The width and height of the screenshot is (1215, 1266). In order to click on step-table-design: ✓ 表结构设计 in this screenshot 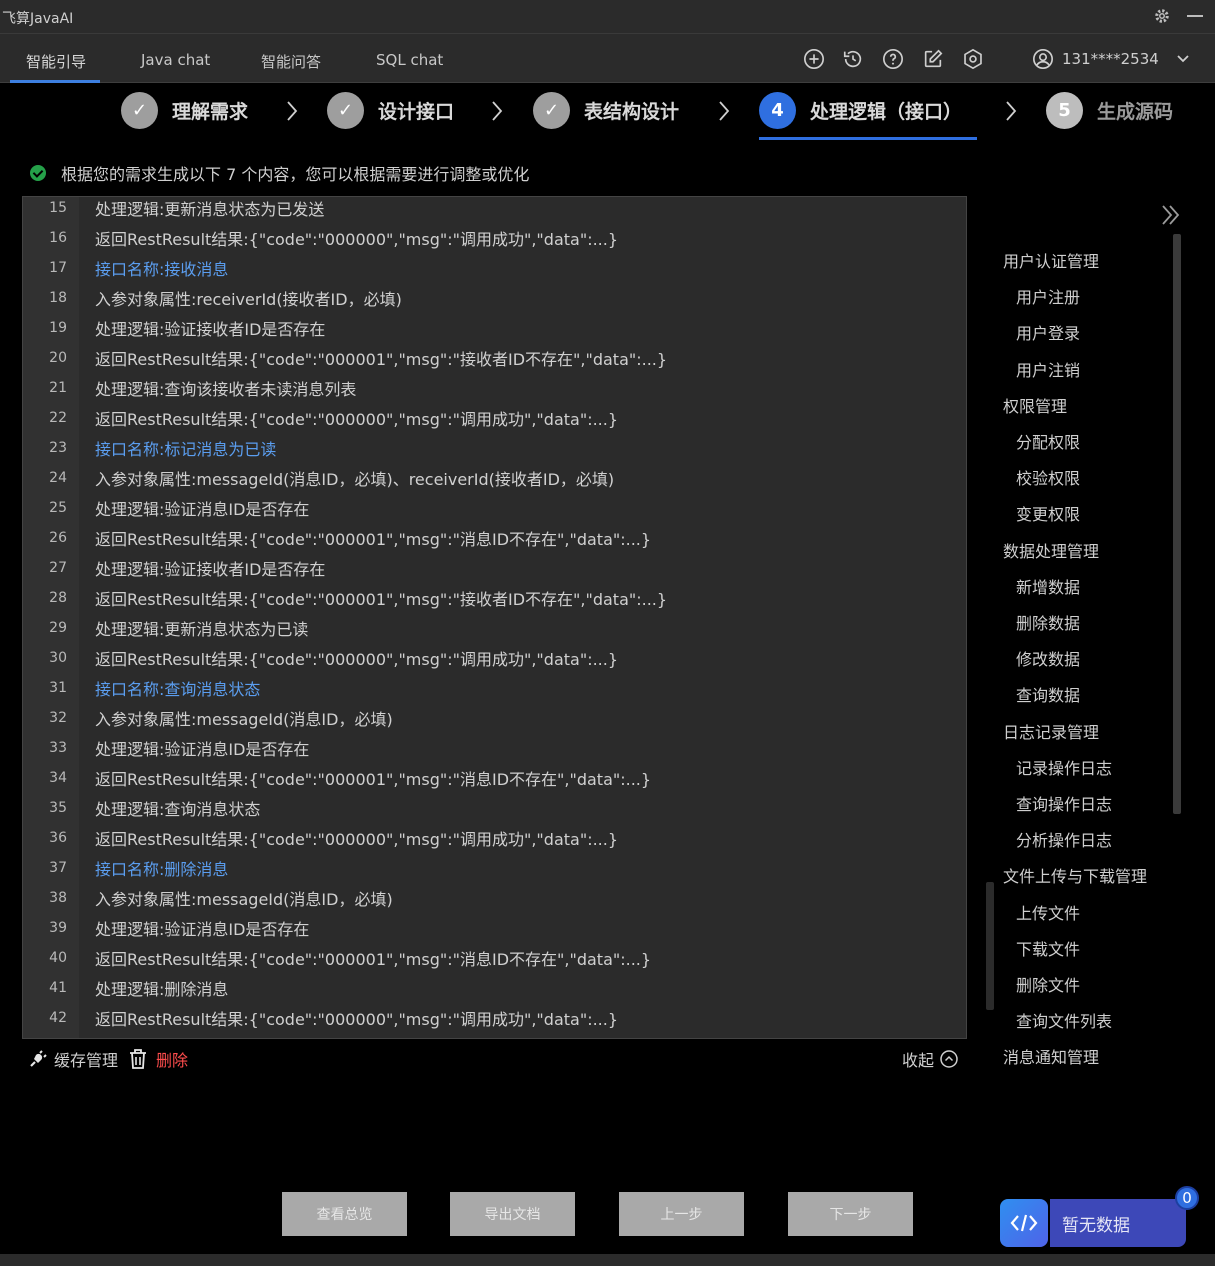, I will do `click(606, 110)`.